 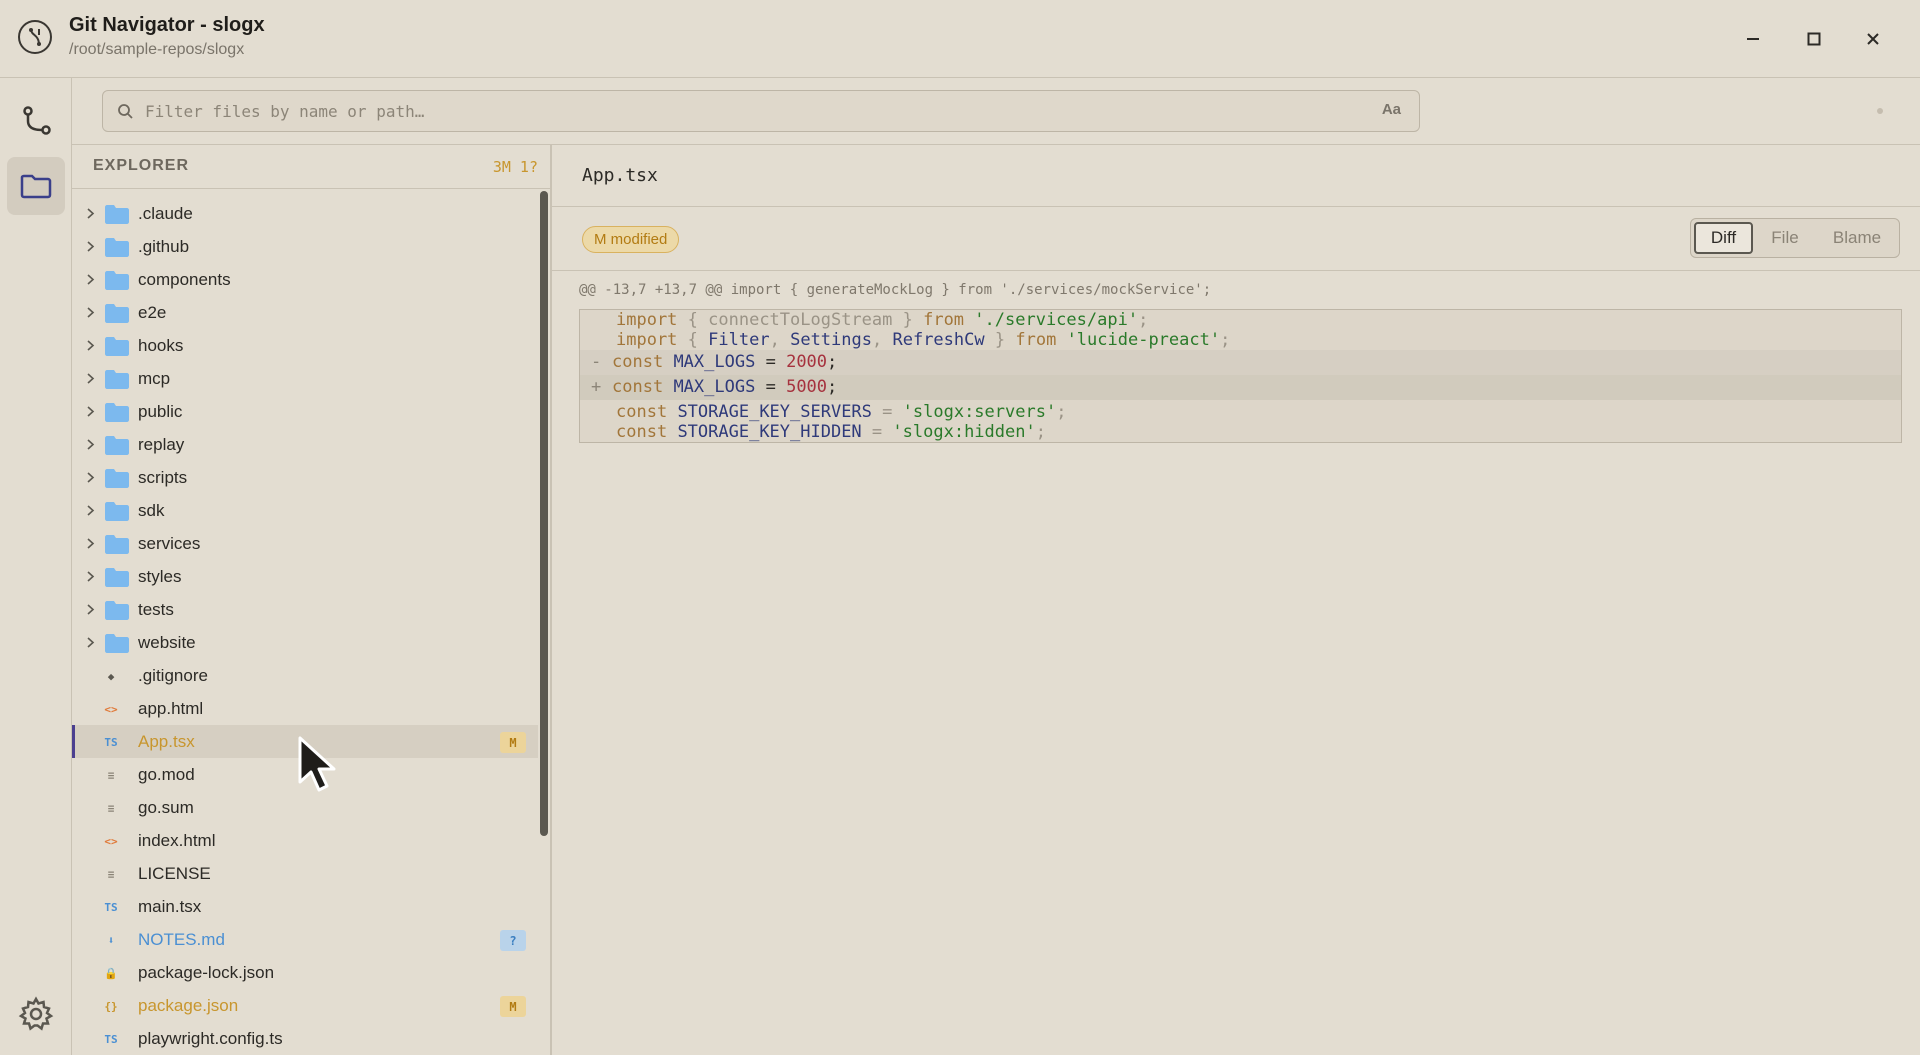 I want to click on tree-item-label: .claude, so click(x=165, y=213).